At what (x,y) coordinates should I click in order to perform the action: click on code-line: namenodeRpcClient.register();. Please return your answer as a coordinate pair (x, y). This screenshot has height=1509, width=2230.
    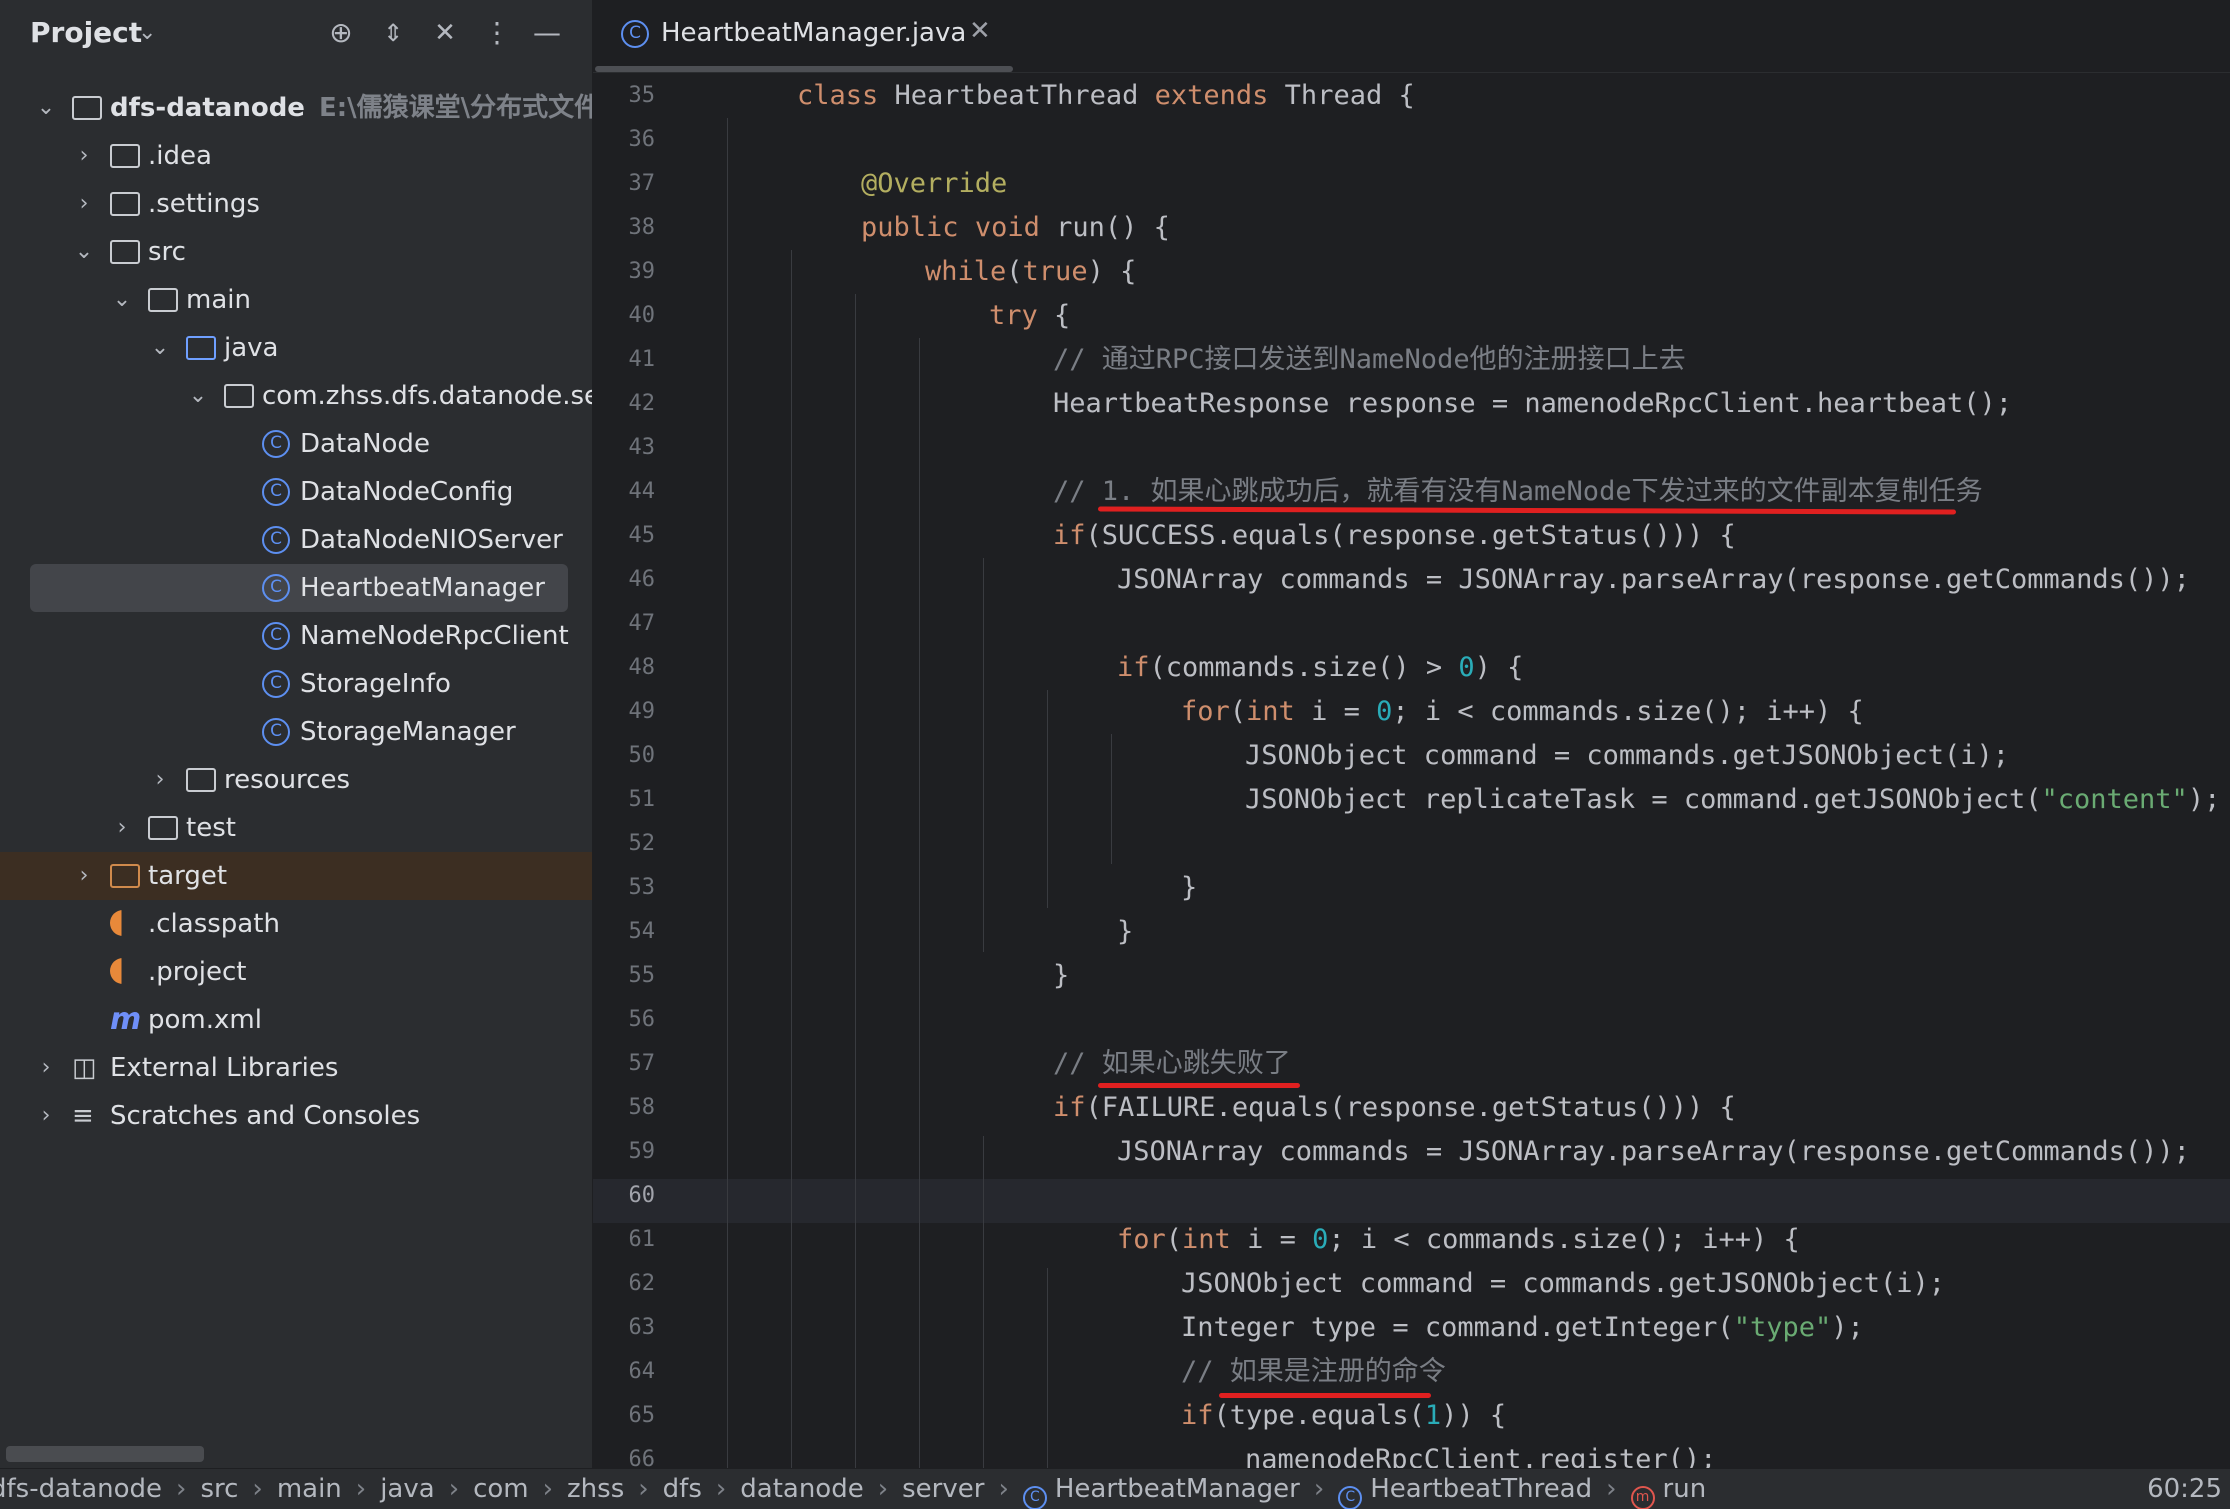
    Looking at the image, I should click on (1480, 1453).